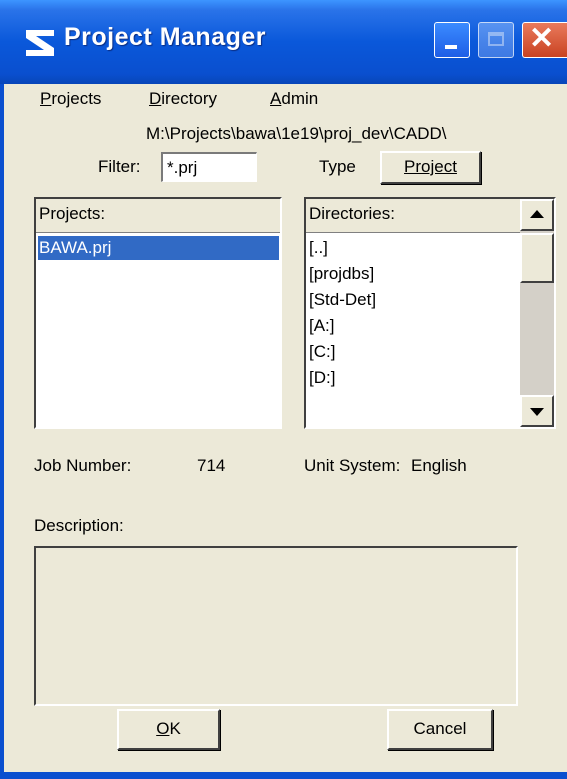 The image size is (567, 779). Describe the element at coordinates (430, 167) in the screenshot. I see `type-project-button: Project` at that location.